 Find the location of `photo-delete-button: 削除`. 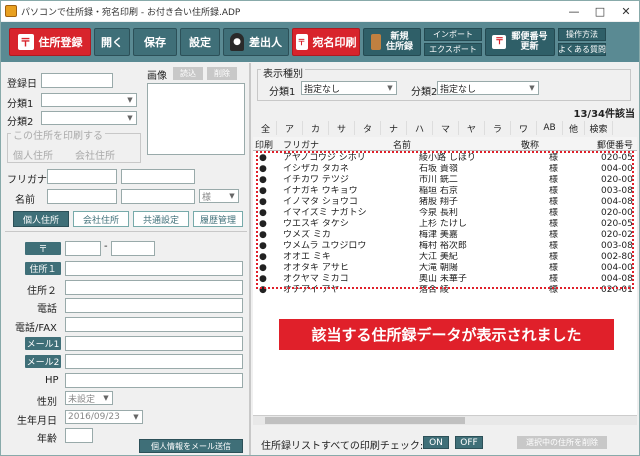

photo-delete-button: 削除 is located at coordinates (222, 73).